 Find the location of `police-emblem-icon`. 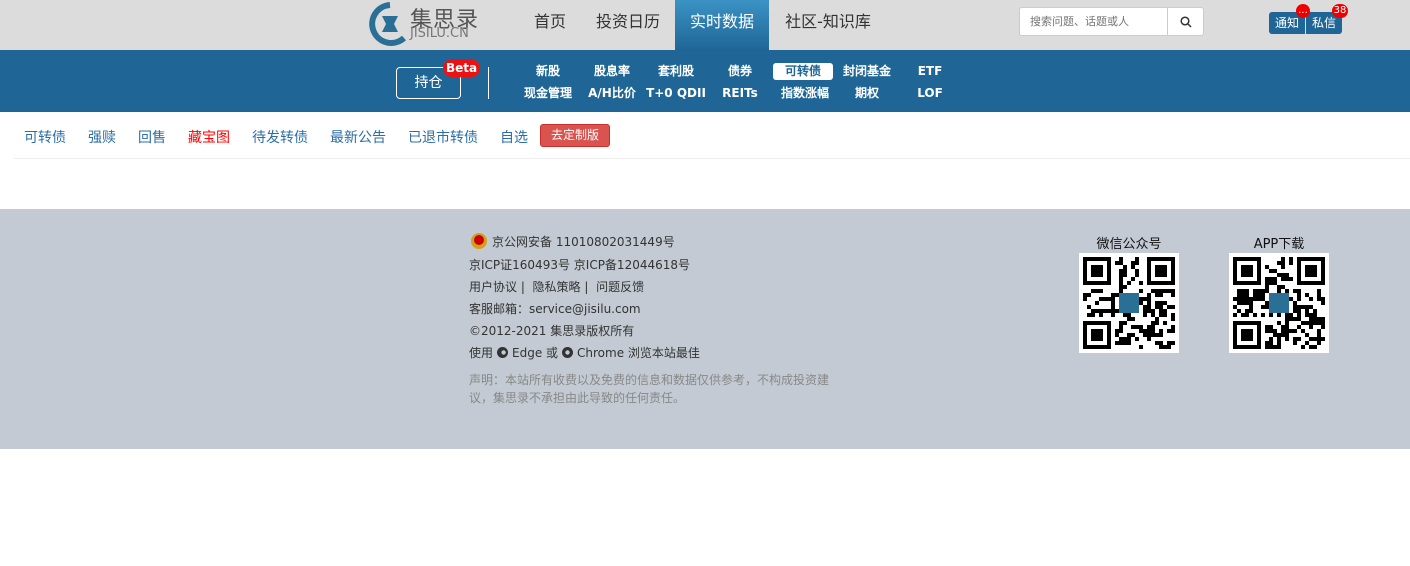

police-emblem-icon is located at coordinates (479, 241).